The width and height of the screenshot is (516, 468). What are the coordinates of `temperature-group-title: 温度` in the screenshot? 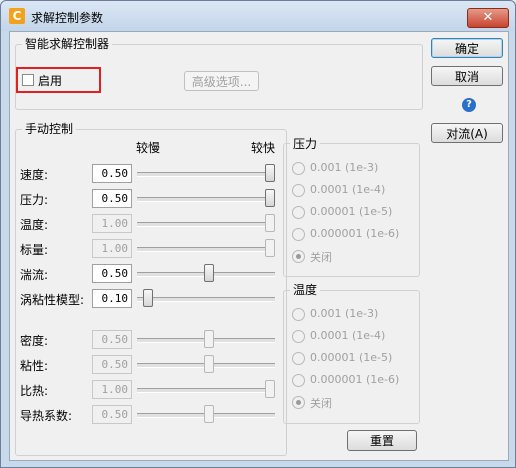 It's located at (305, 289).